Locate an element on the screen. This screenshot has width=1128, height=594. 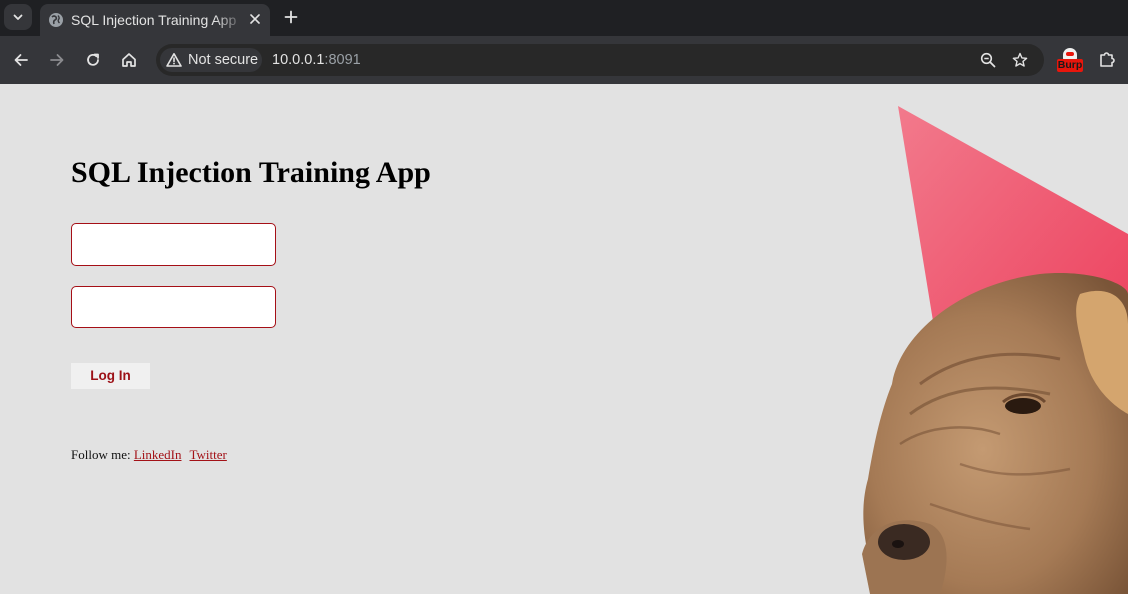
arrow-right-icon is located at coordinates (57, 60).